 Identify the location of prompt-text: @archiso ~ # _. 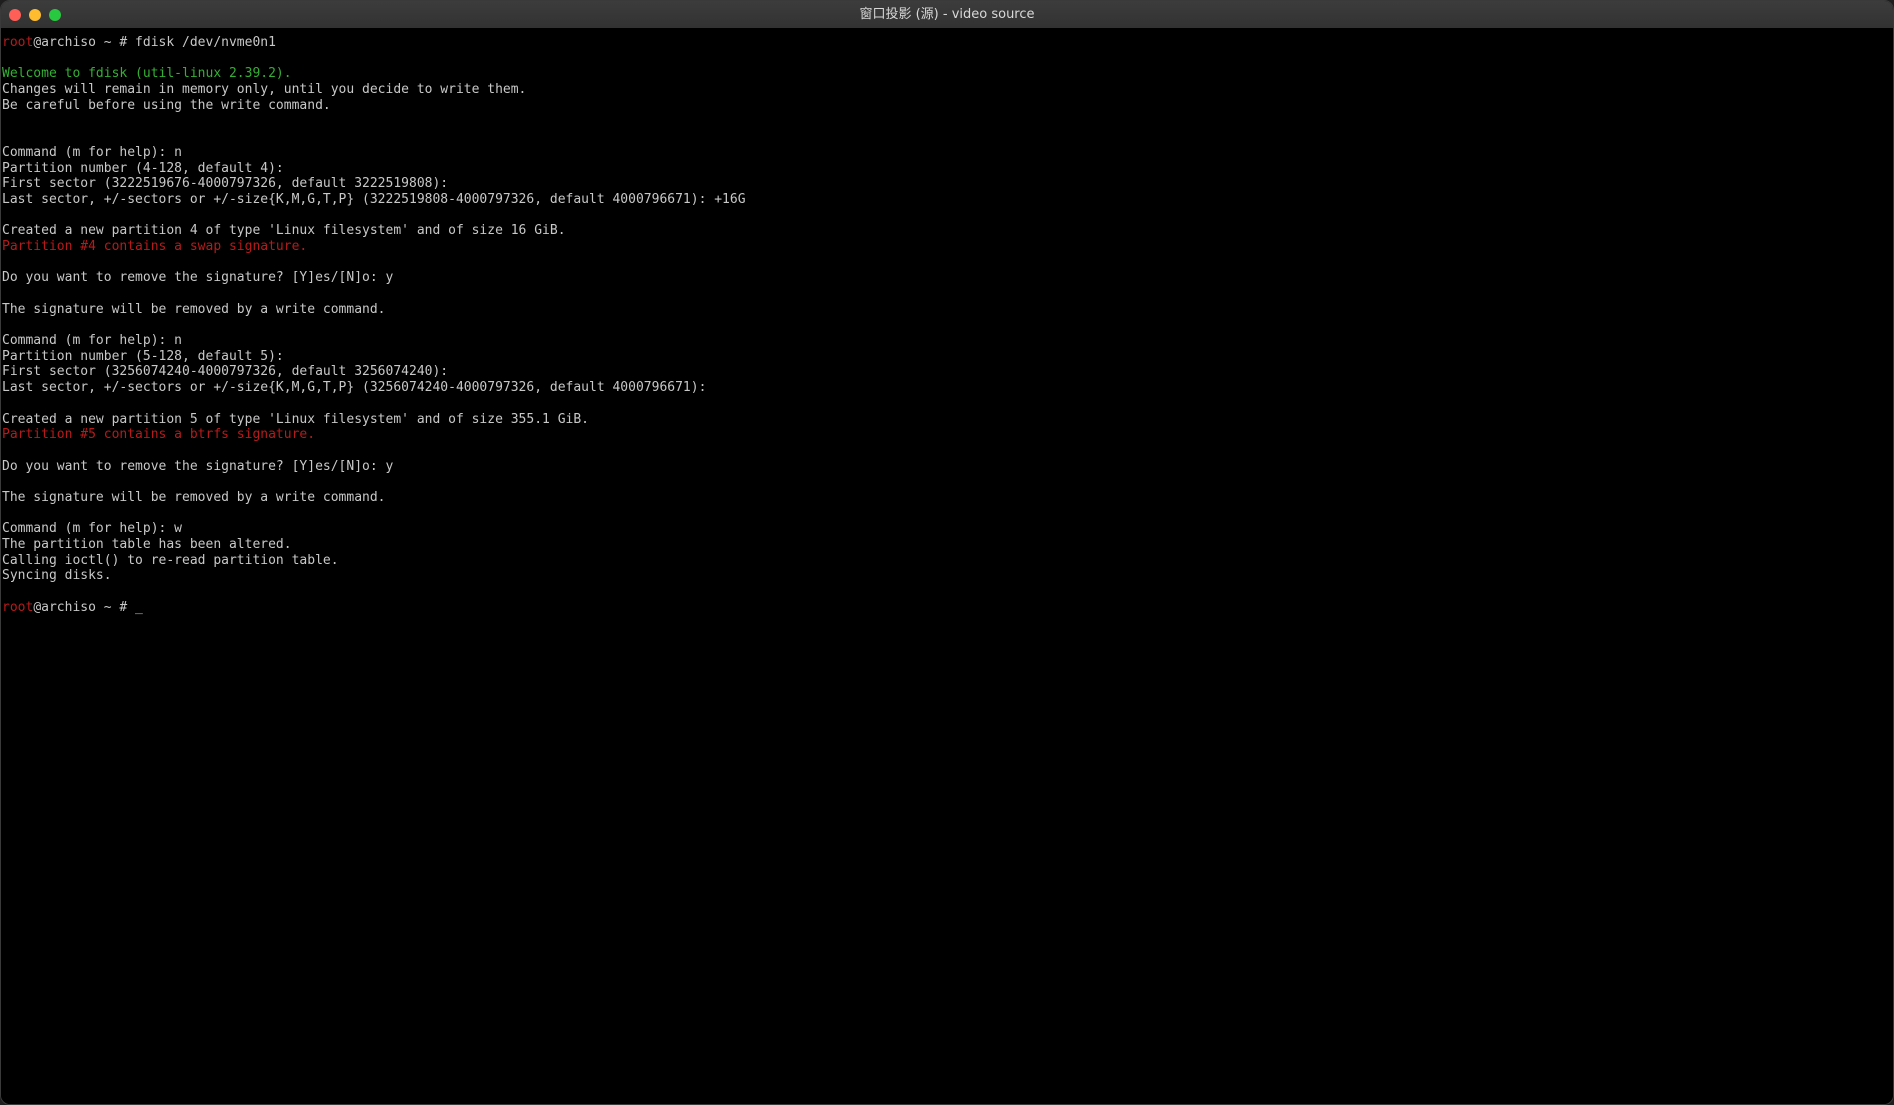
(88, 607).